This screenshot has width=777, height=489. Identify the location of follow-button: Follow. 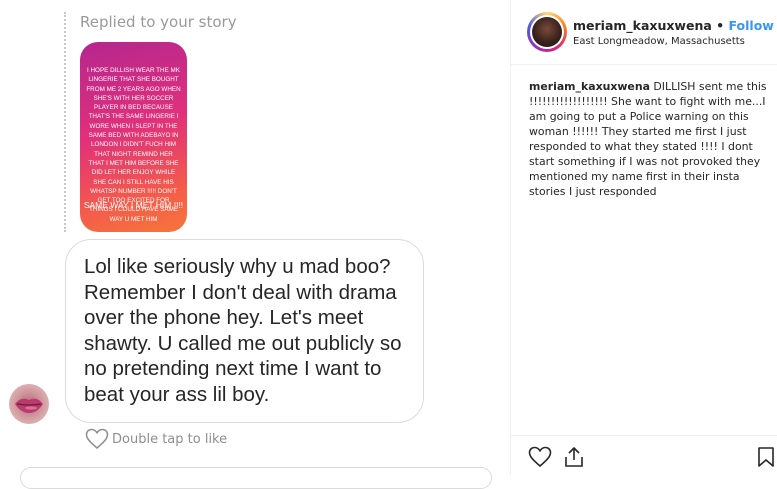
(751, 25).